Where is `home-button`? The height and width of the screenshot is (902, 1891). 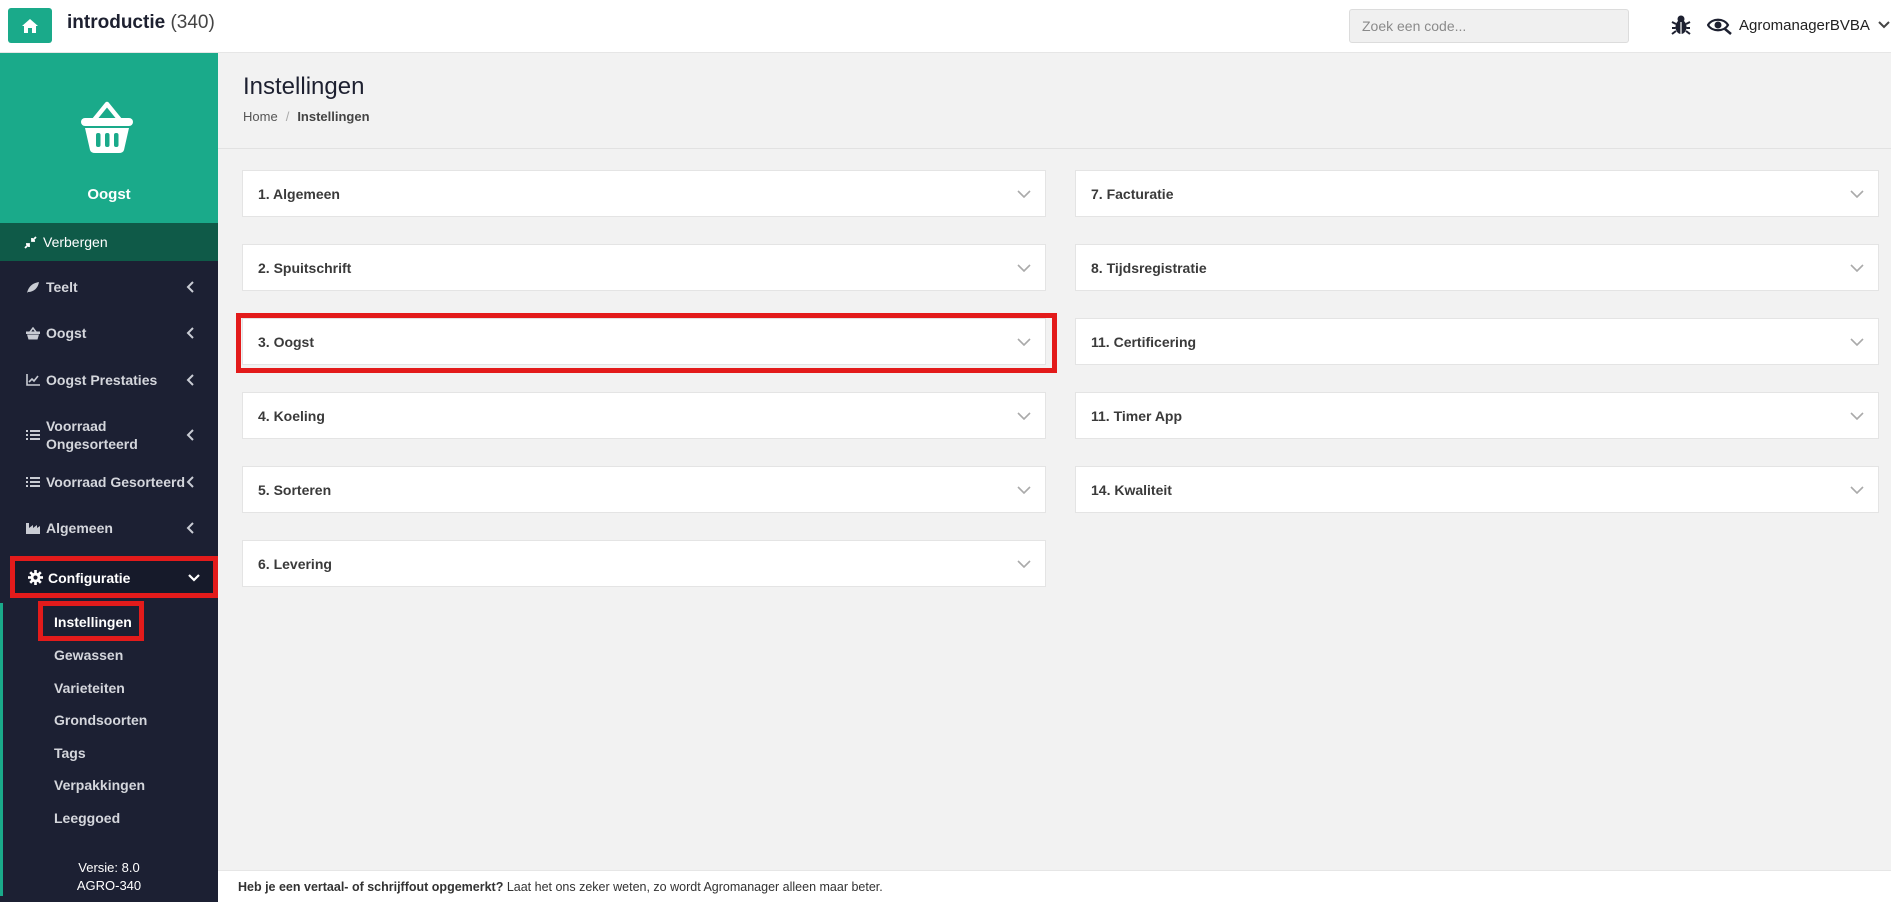 home-button is located at coordinates (30, 25).